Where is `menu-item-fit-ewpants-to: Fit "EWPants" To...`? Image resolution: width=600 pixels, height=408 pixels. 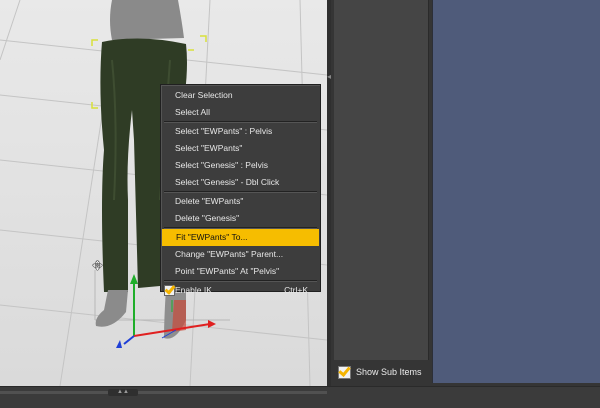 menu-item-fit-ewpants-to: Fit "EWPants" To... is located at coordinates (240, 237).